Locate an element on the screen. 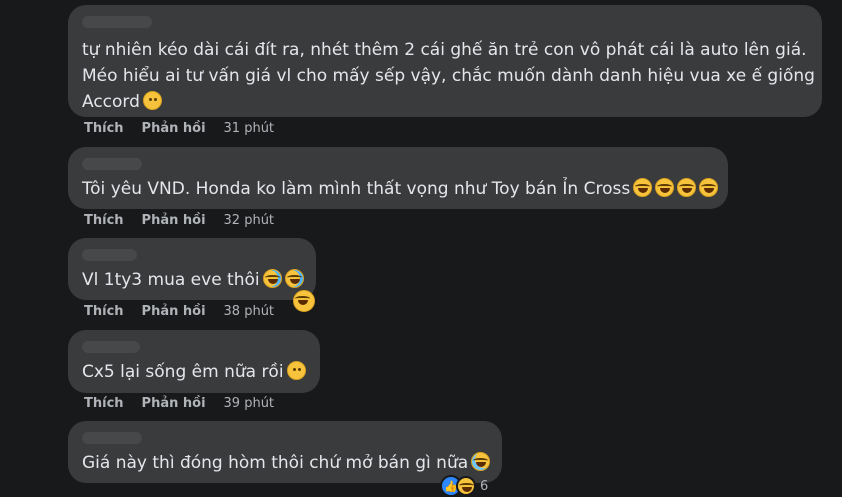 Image resolution: width=842 pixels, height=497 pixels. smiling-face-emoji is located at coordinates (152, 100).